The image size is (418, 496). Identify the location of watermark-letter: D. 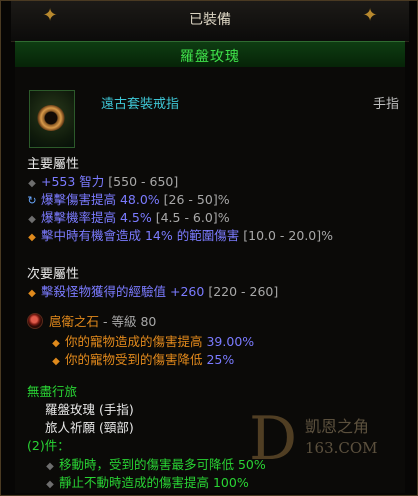
(273, 439).